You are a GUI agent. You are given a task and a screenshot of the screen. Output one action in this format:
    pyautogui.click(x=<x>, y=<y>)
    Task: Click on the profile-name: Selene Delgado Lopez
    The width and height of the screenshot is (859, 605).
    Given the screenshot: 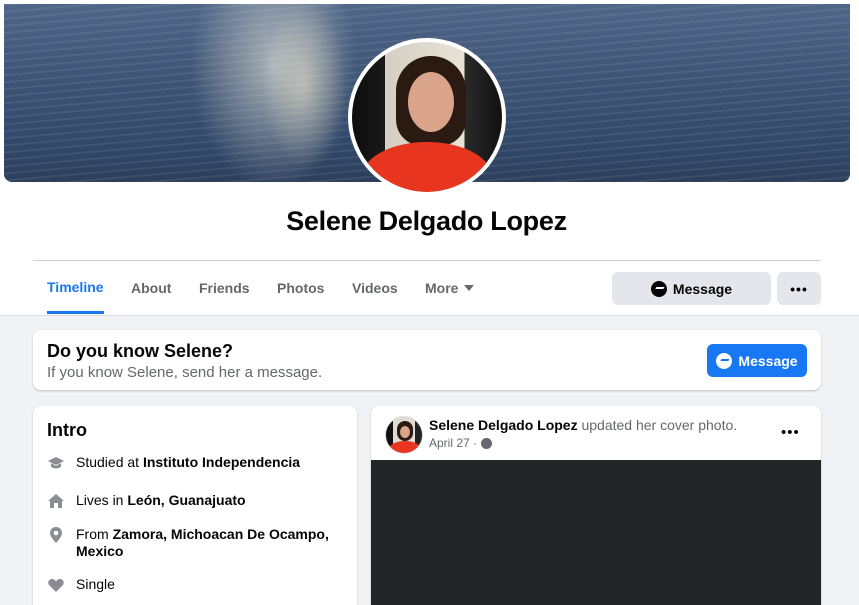 What is the action you would take?
    pyautogui.click(x=426, y=221)
    